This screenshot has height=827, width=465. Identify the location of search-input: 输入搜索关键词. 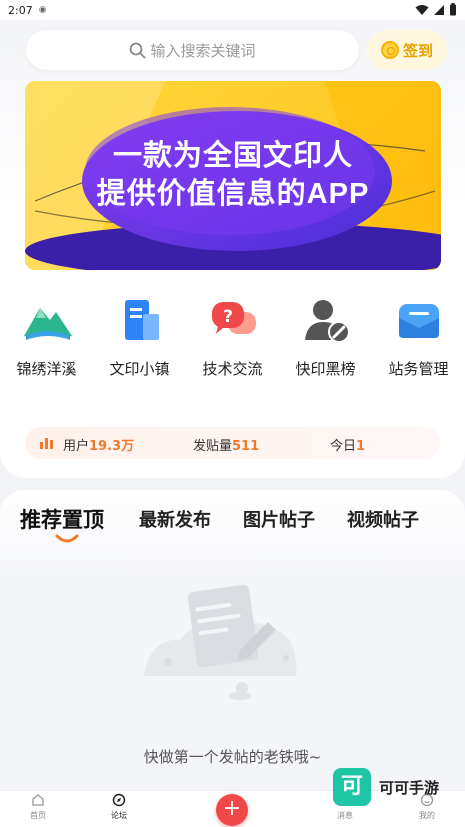
(192, 50).